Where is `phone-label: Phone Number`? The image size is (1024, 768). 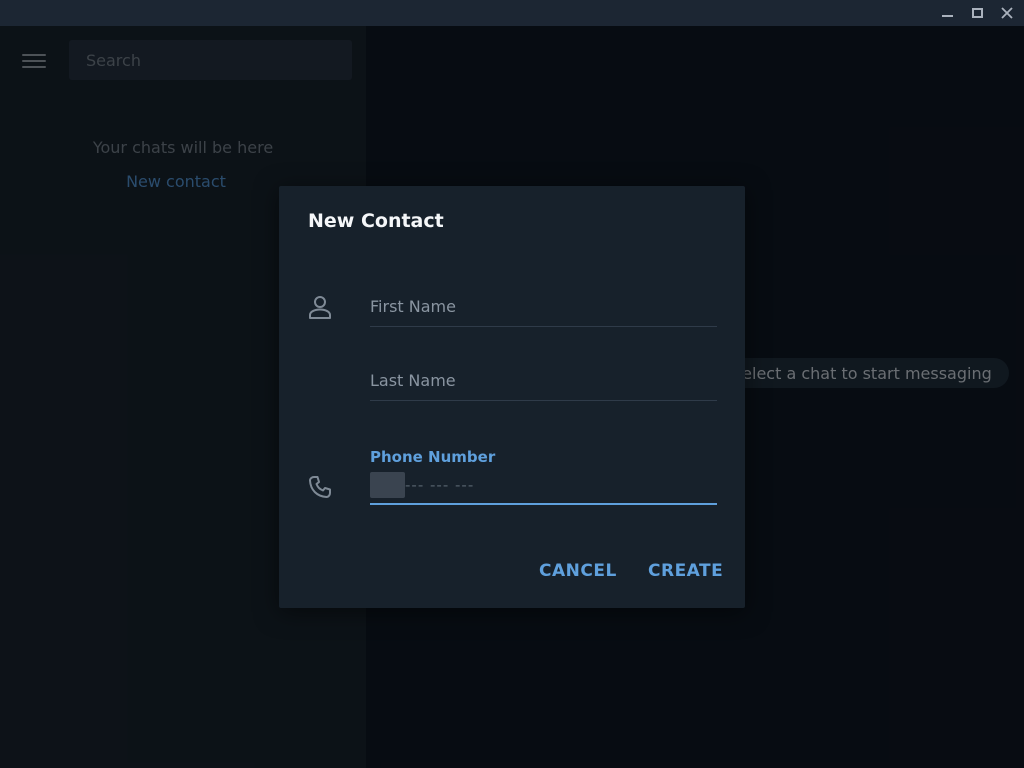
phone-label: Phone Number is located at coordinates (433, 457).